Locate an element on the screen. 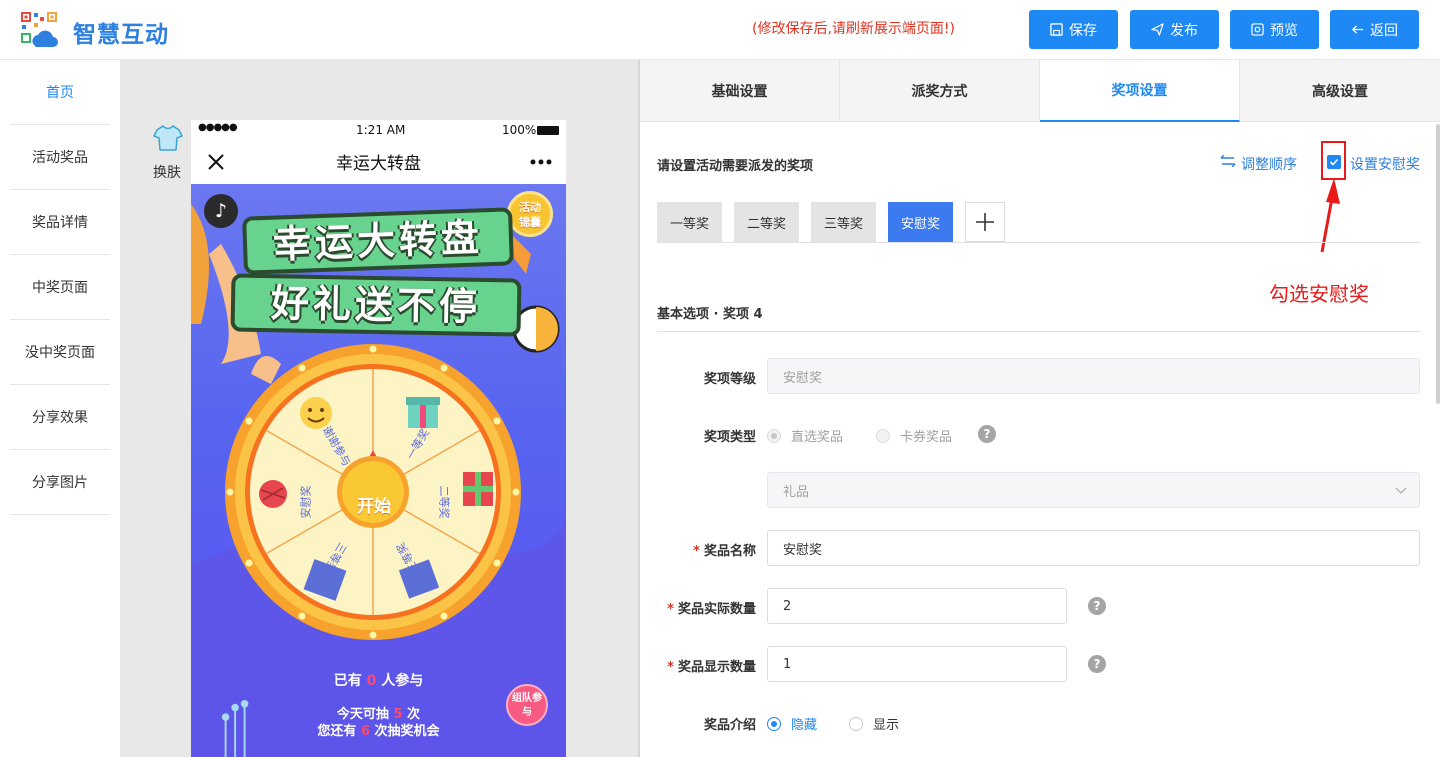 The image size is (1440, 757). prize-name-input: 安慰奖 is located at coordinates (1093, 548).